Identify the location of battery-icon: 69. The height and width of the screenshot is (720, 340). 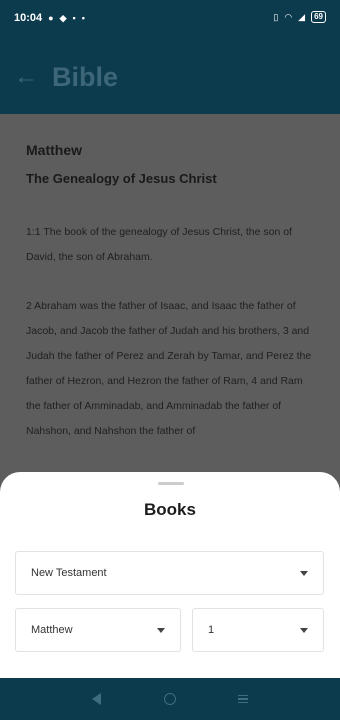
(318, 17).